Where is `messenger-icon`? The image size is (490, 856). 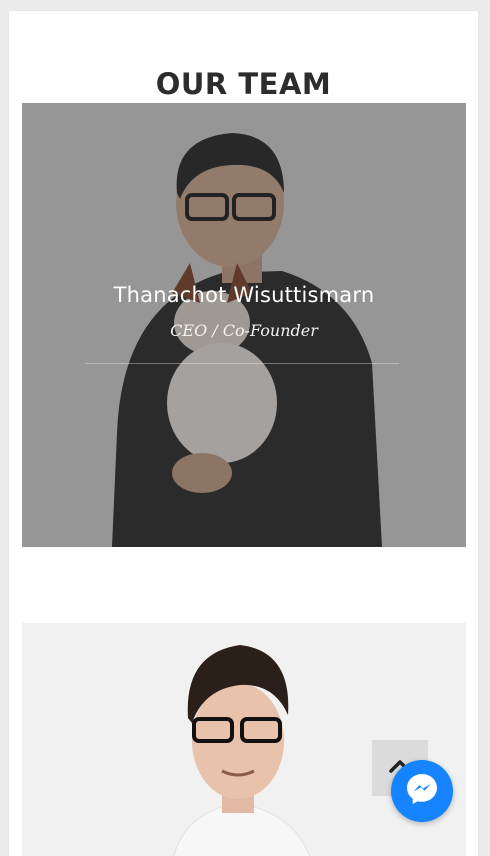 messenger-icon is located at coordinates (422, 791).